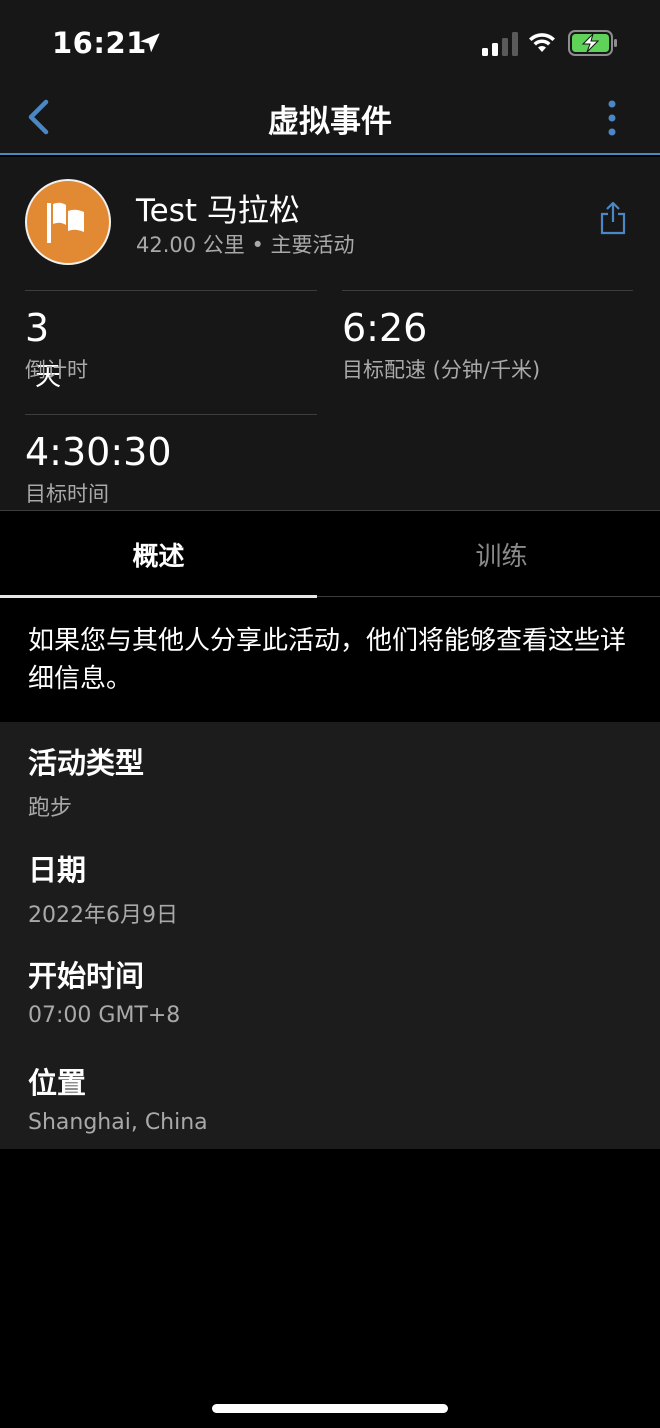  What do you see at coordinates (330, 44) in the screenshot?
I see `status-bar: 16:21` at bounding box center [330, 44].